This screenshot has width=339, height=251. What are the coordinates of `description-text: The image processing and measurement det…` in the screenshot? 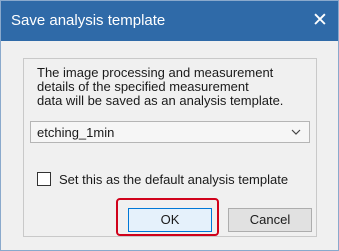 It's located at (172, 87).